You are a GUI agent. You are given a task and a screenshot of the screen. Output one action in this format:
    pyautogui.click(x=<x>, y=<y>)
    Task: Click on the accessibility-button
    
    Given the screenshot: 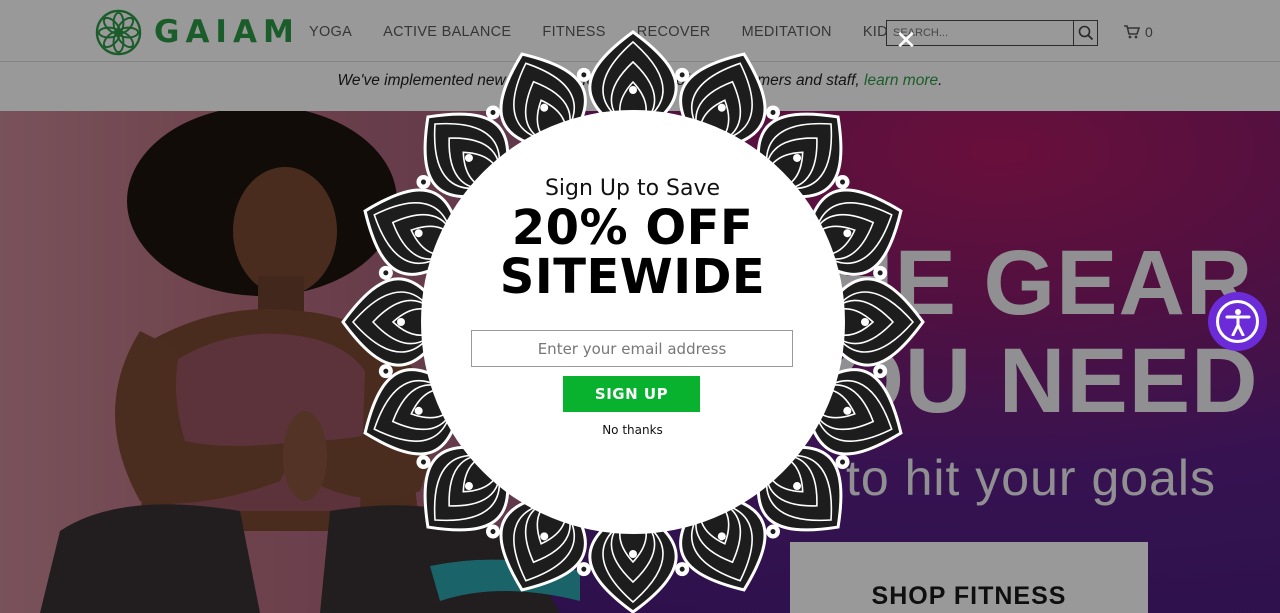 What is the action you would take?
    pyautogui.click(x=1237, y=321)
    